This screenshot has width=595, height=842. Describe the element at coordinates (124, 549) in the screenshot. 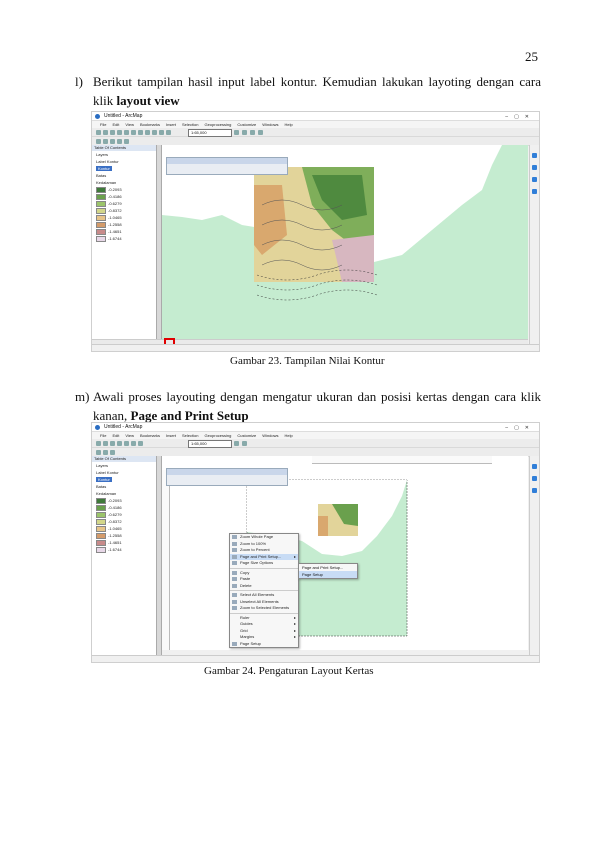

I see `legend-row: -1.6744` at that location.